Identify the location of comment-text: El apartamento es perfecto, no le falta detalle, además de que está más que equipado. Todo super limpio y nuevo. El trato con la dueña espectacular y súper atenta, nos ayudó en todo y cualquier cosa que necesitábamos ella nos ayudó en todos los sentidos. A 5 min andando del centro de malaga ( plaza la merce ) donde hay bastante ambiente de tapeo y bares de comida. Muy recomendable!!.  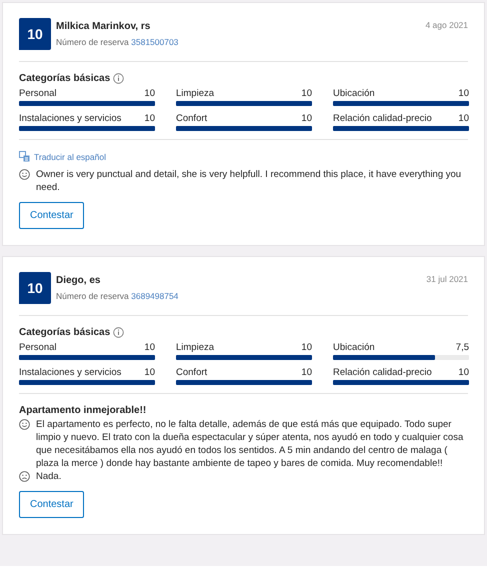
(250, 444).